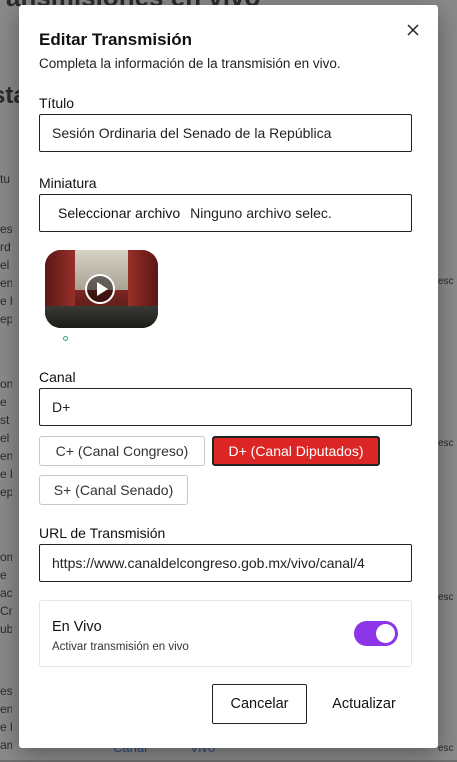 The image size is (457, 762). Describe the element at coordinates (364, 704) in the screenshot. I see `update-button: Actualizar` at that location.